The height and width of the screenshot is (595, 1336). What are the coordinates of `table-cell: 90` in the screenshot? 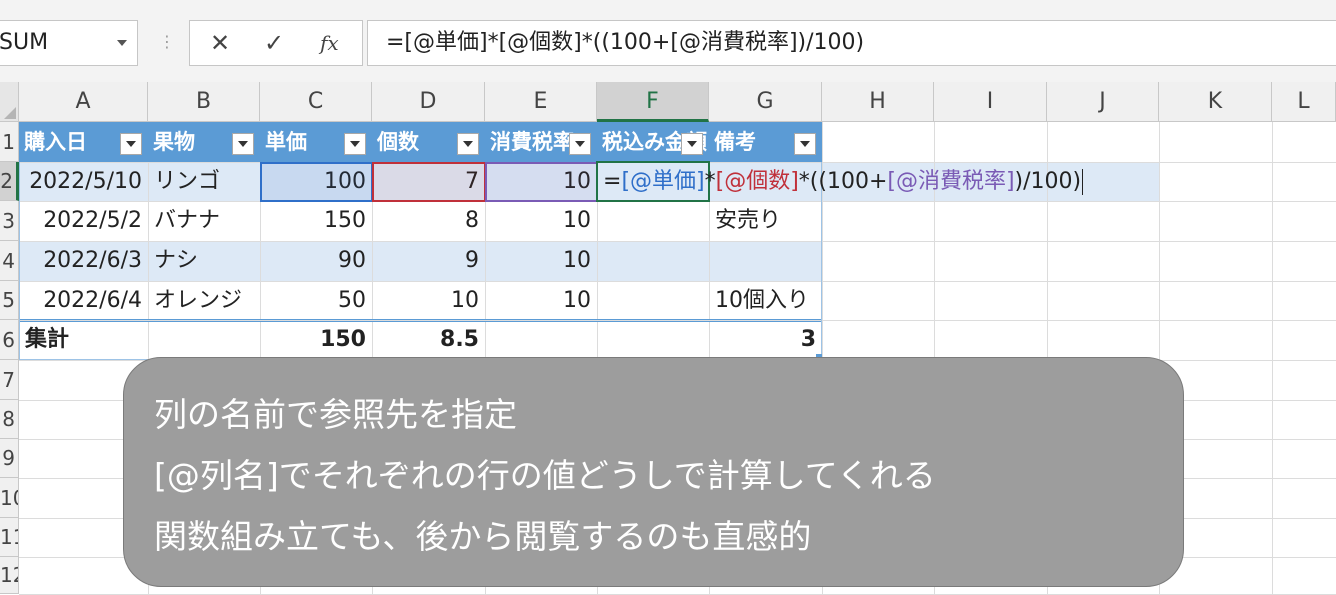 It's located at (316, 261).